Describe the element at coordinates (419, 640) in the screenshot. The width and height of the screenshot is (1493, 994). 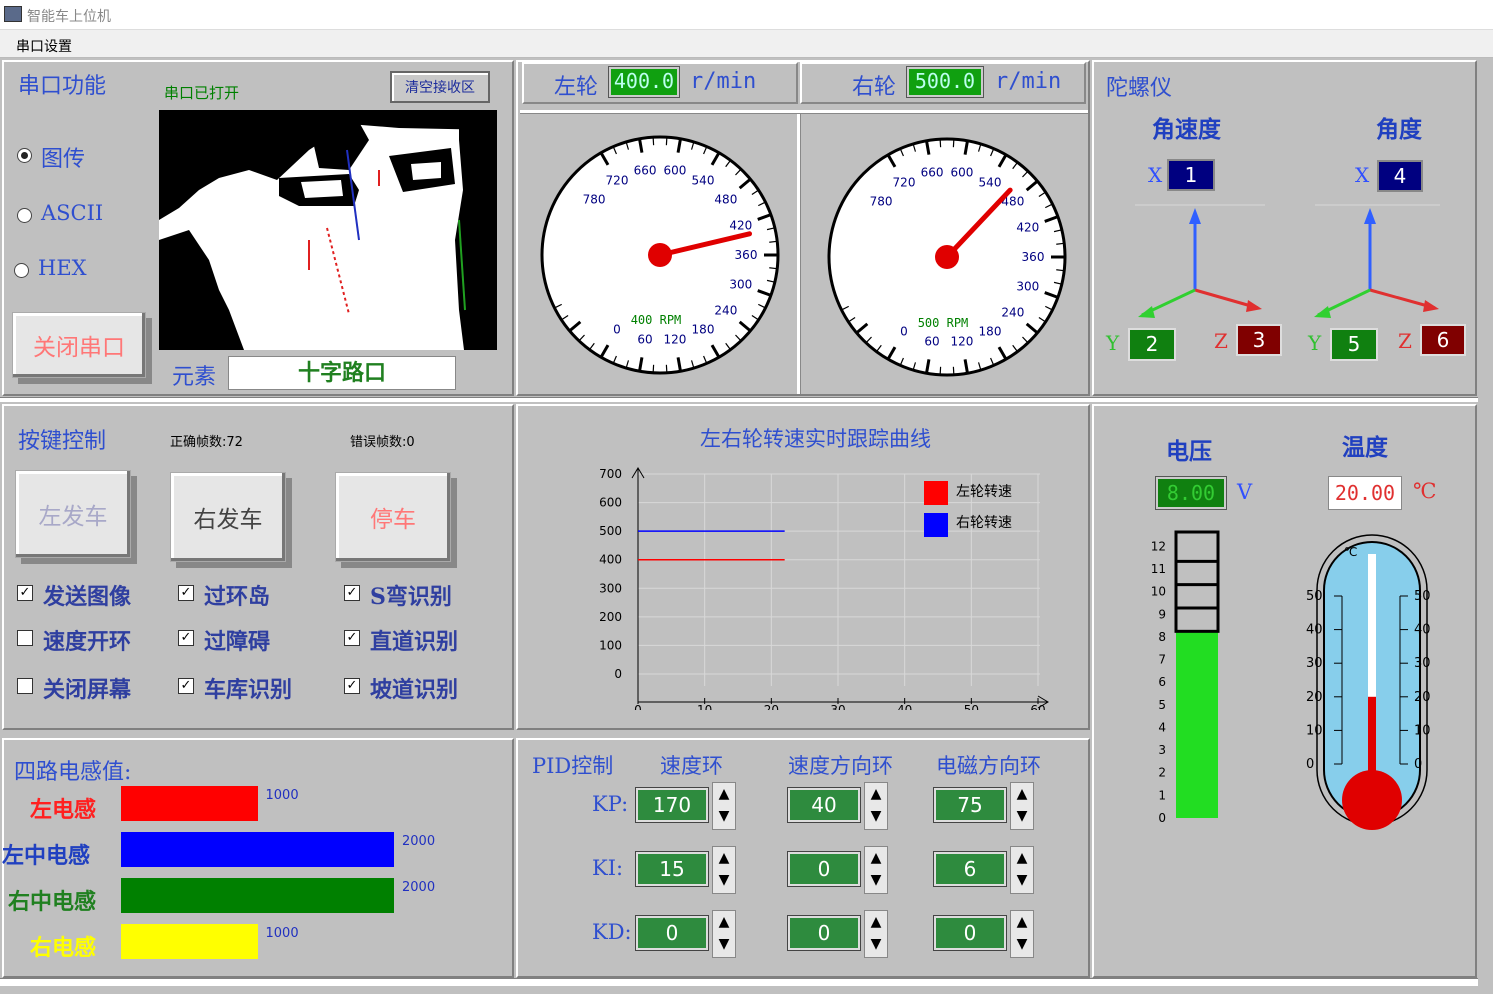
I see `check-straight: ✓ 直道识别` at that location.